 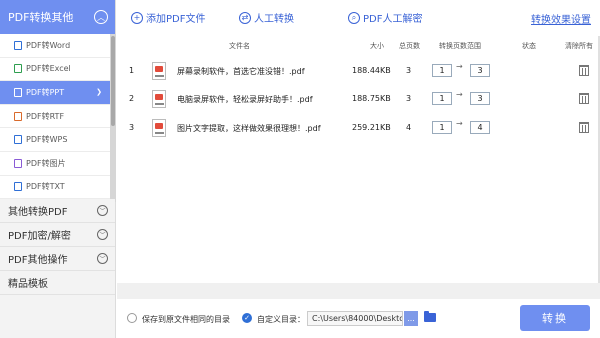 I want to click on sidebar-scrollbar, so click(x=113, y=118).